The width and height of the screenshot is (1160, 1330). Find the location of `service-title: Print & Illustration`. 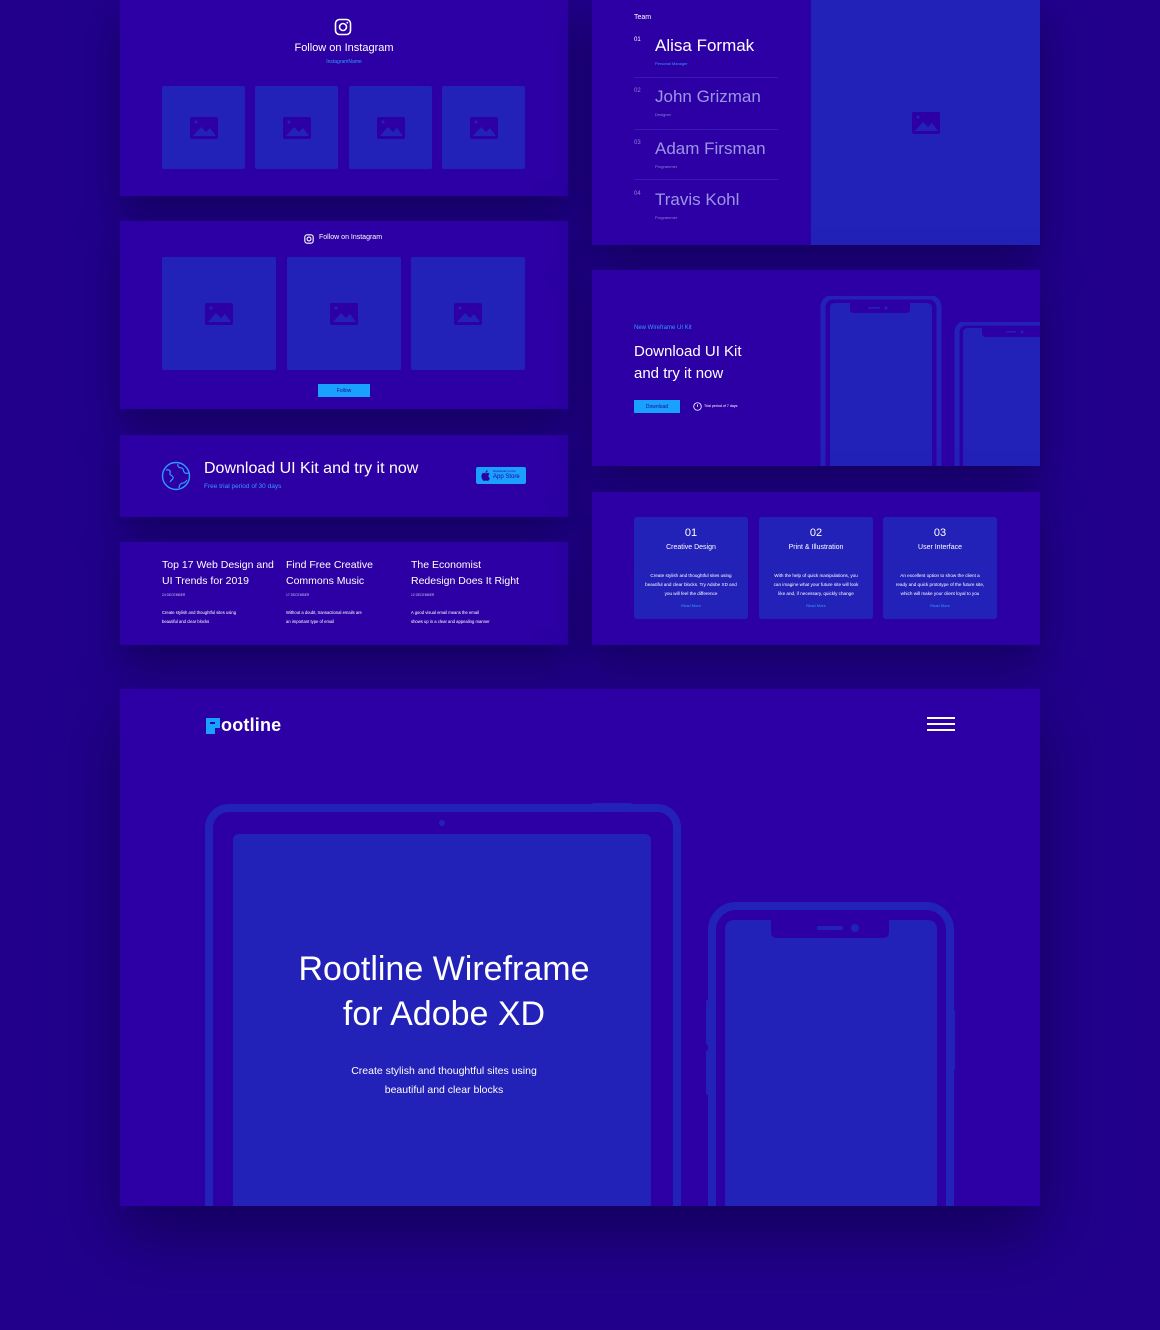

service-title: Print & Illustration is located at coordinates (816, 547).